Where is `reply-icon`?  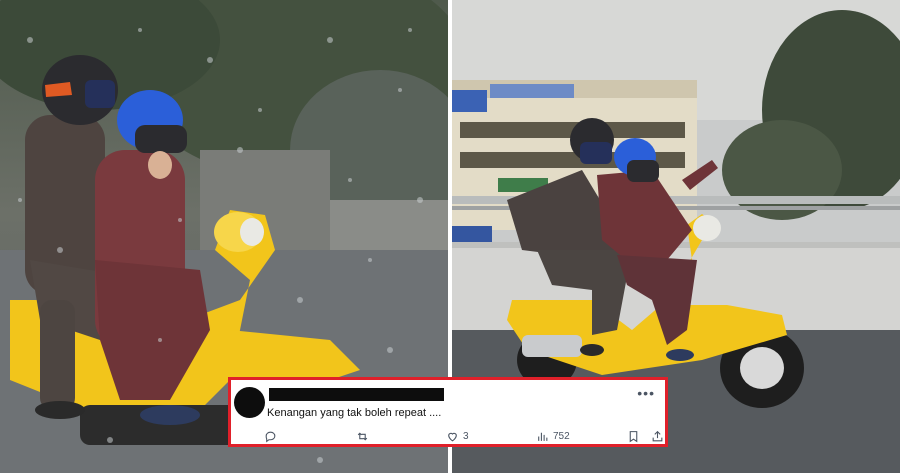 reply-icon is located at coordinates (270, 437).